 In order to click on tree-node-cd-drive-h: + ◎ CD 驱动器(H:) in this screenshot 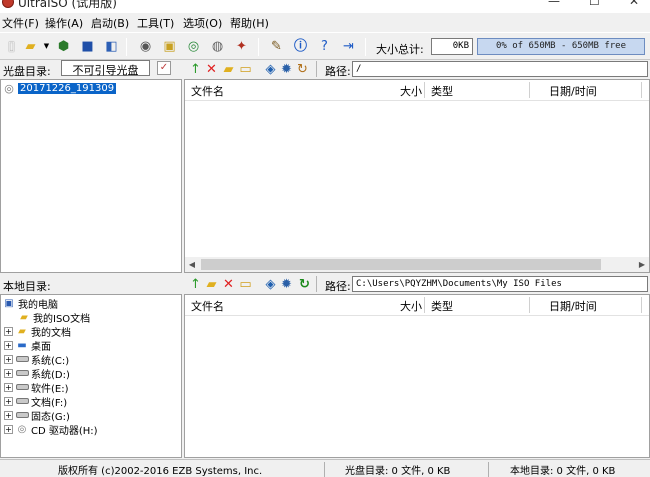, I will do `click(51, 429)`.